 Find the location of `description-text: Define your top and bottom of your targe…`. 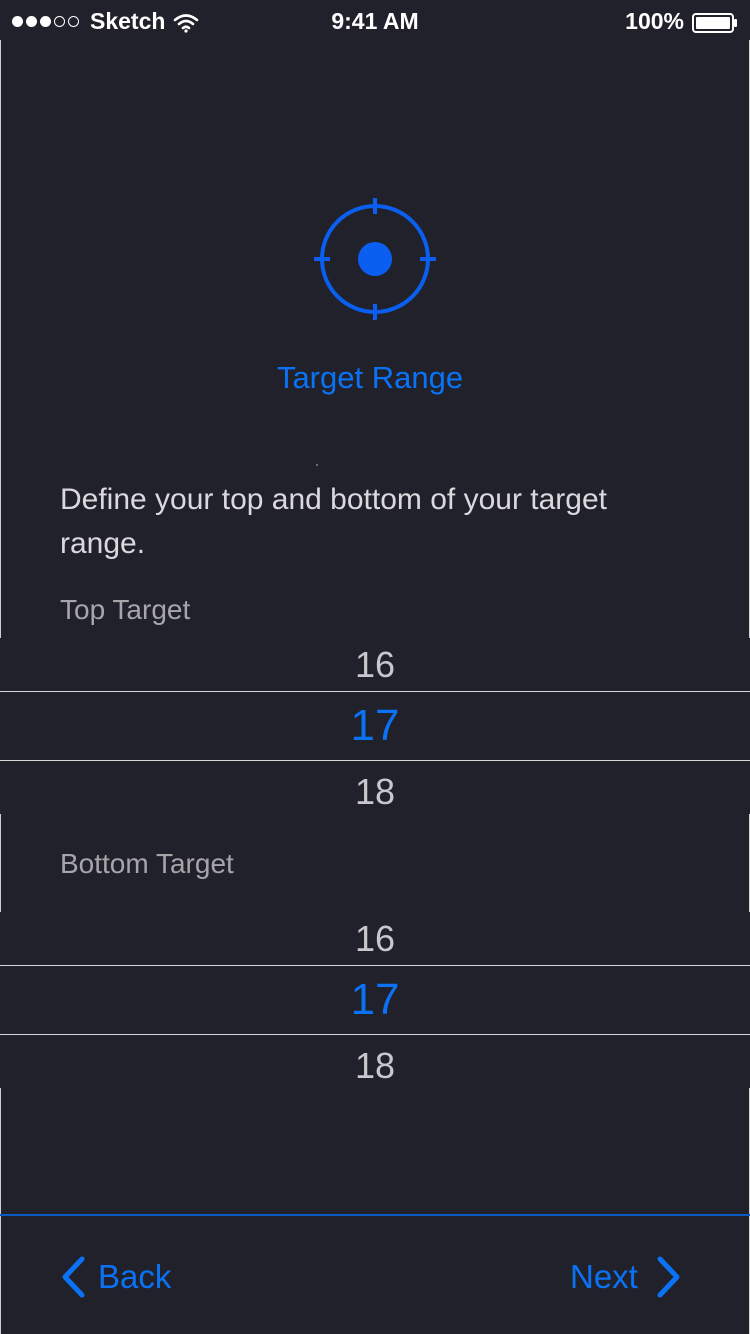

description-text: Define your top and bottom of your targe… is located at coordinates (333, 521).